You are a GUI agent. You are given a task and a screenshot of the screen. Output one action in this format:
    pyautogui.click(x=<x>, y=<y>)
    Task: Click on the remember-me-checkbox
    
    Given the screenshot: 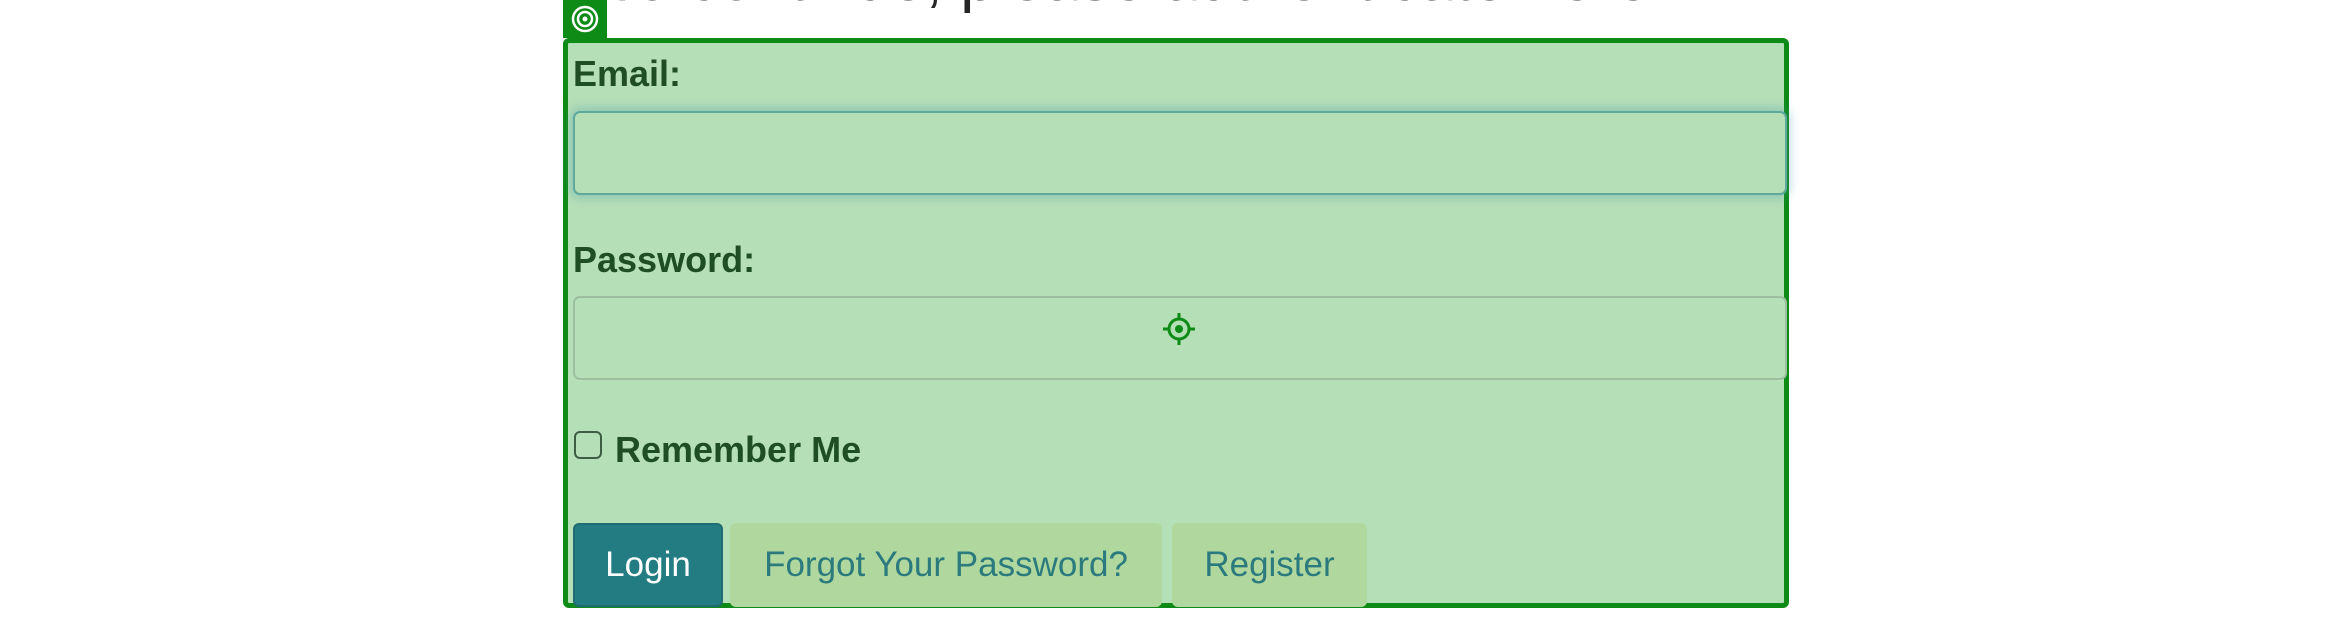 What is the action you would take?
    pyautogui.click(x=588, y=445)
    